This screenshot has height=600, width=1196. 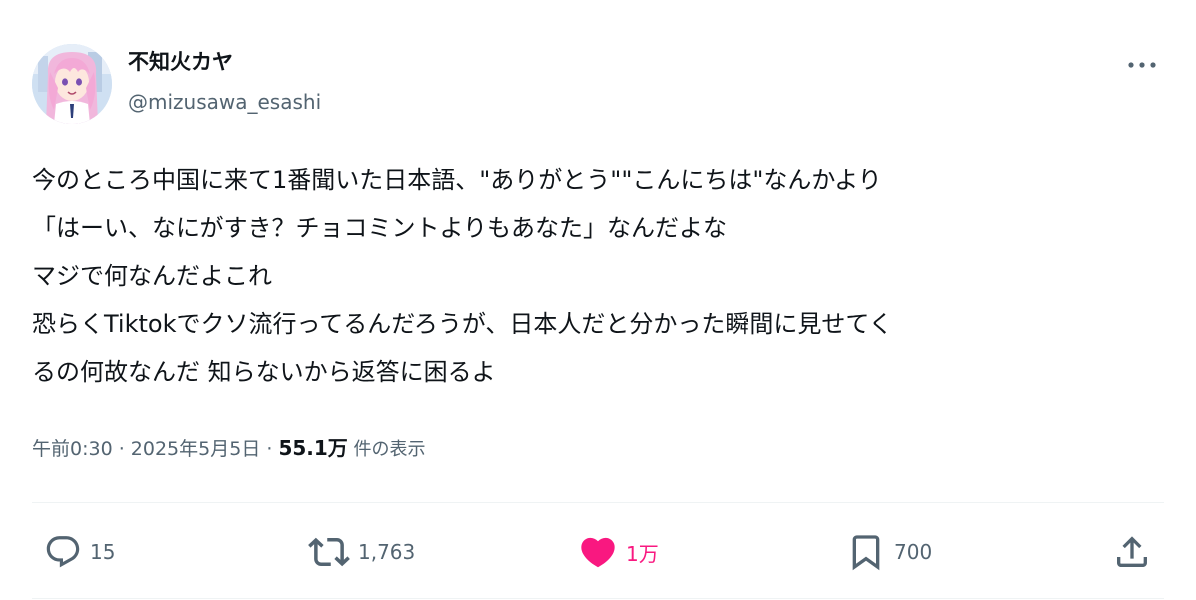 I want to click on reply-icon, so click(x=63, y=552).